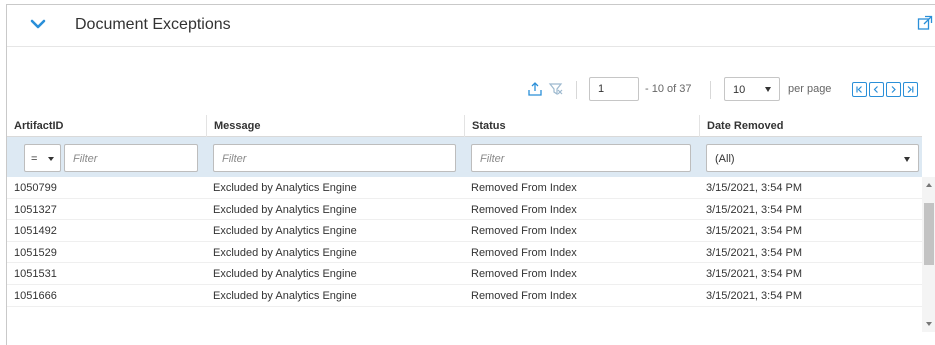 The height and width of the screenshot is (345, 935). I want to click on date-removed-filter-select: (All), so click(812, 158).